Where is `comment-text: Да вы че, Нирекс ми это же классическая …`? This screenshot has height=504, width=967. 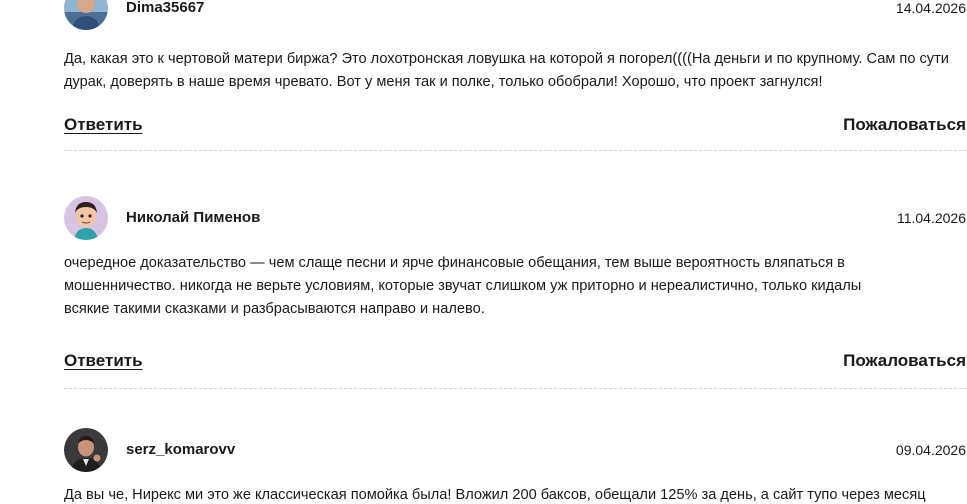 comment-text: Да вы че, Нирекс ми это же классическая … is located at coordinates (495, 495).